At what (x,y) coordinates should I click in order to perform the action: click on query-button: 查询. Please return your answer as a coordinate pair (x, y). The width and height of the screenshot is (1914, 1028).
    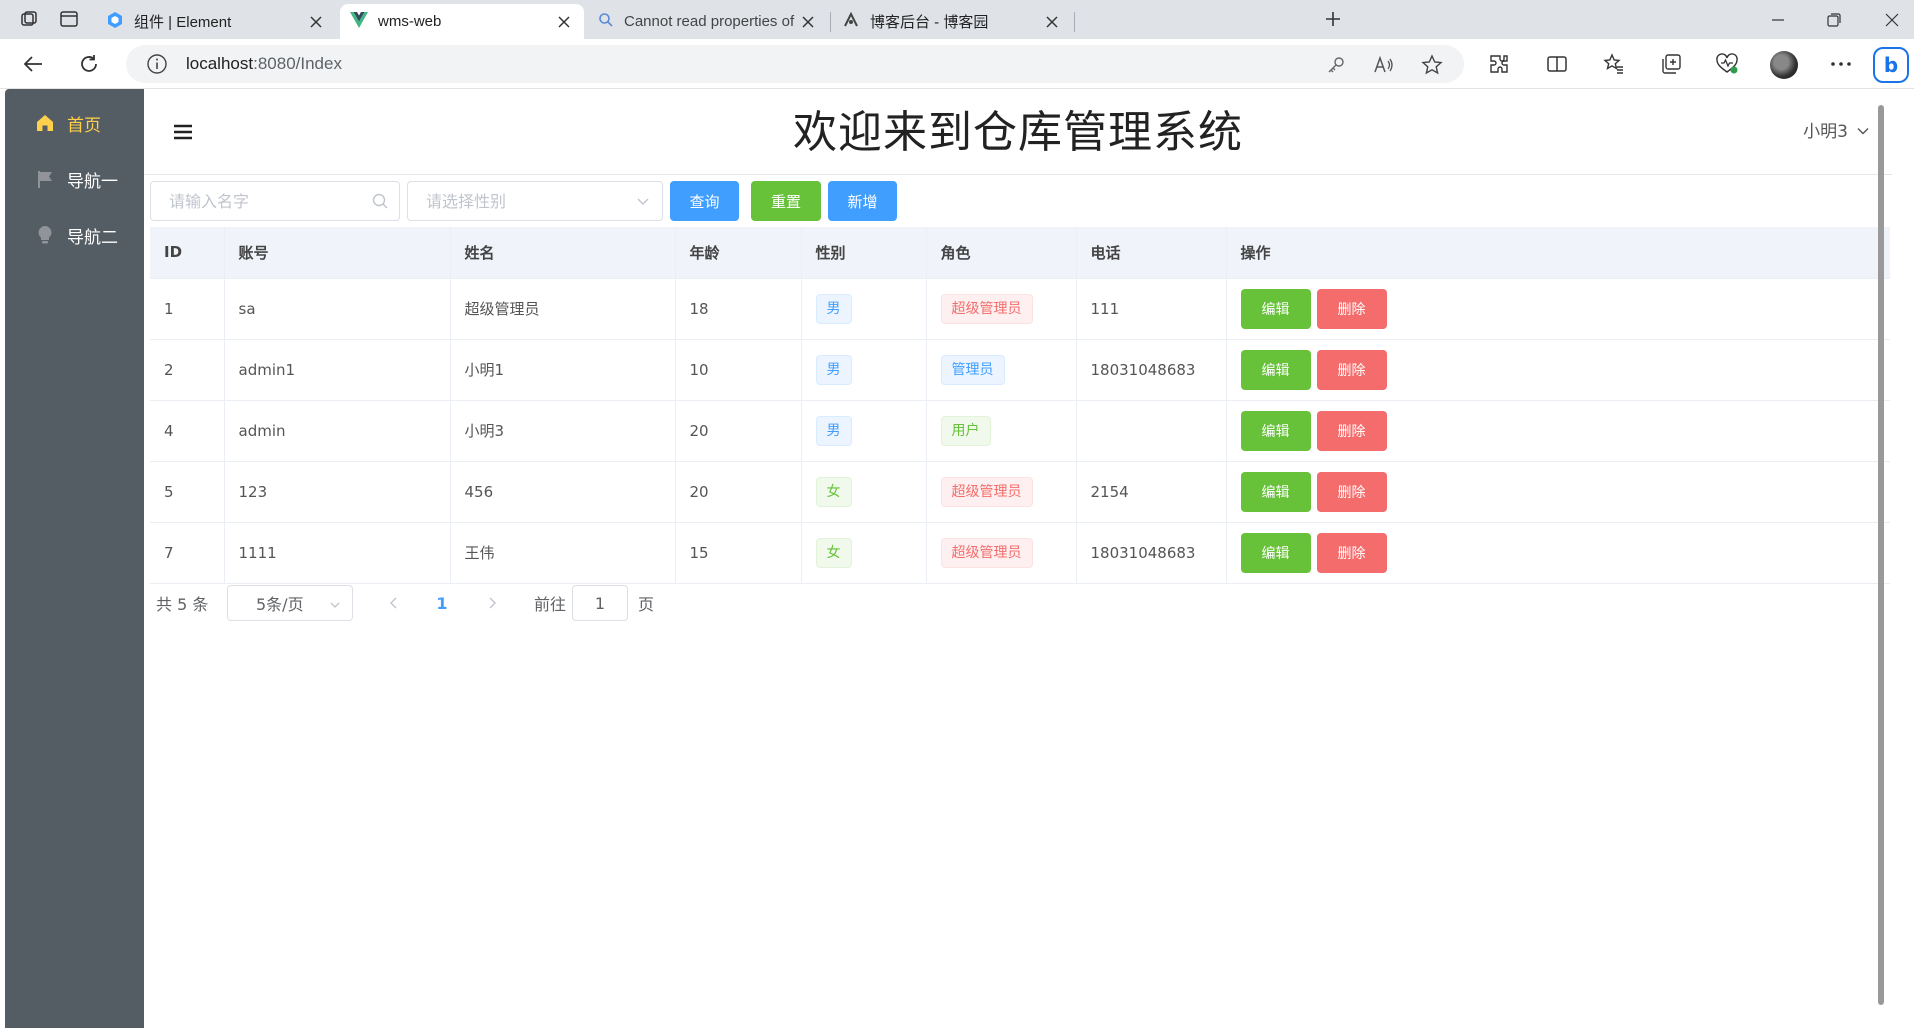
    Looking at the image, I should click on (704, 201).